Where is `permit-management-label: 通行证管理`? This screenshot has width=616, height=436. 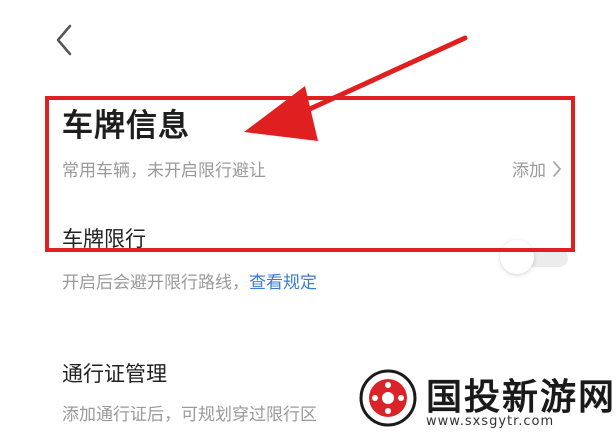 permit-management-label: 通行证管理 is located at coordinates (114, 373).